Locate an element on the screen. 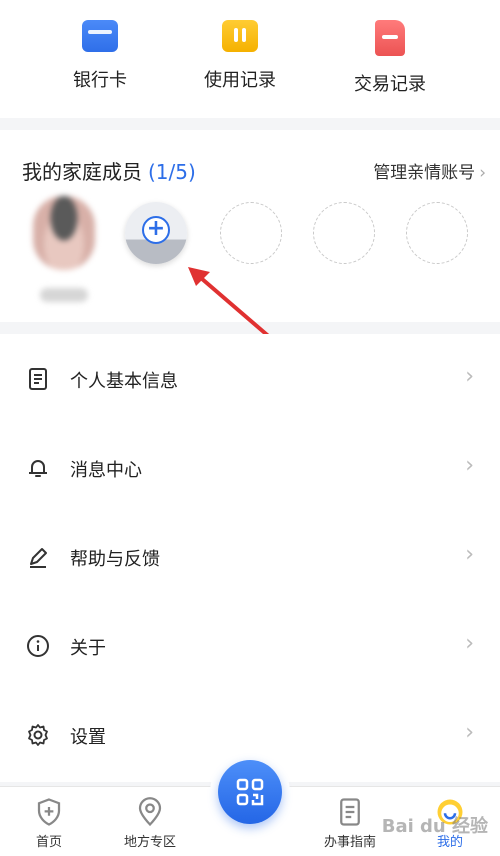  pen-icon is located at coordinates (38, 558).